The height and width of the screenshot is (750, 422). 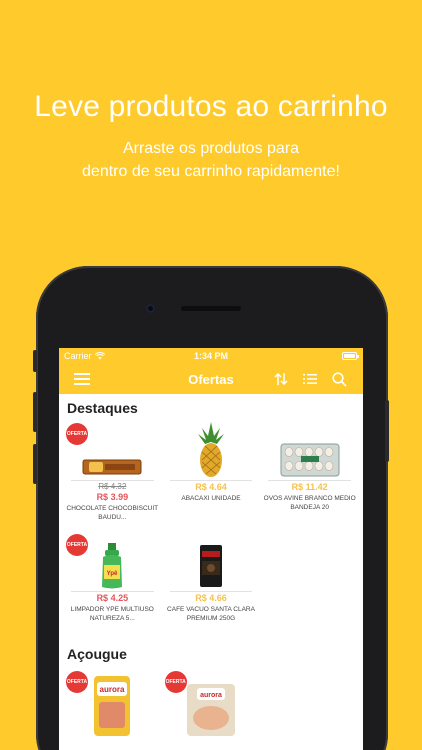 I want to click on list-icon, so click(x=310, y=379).